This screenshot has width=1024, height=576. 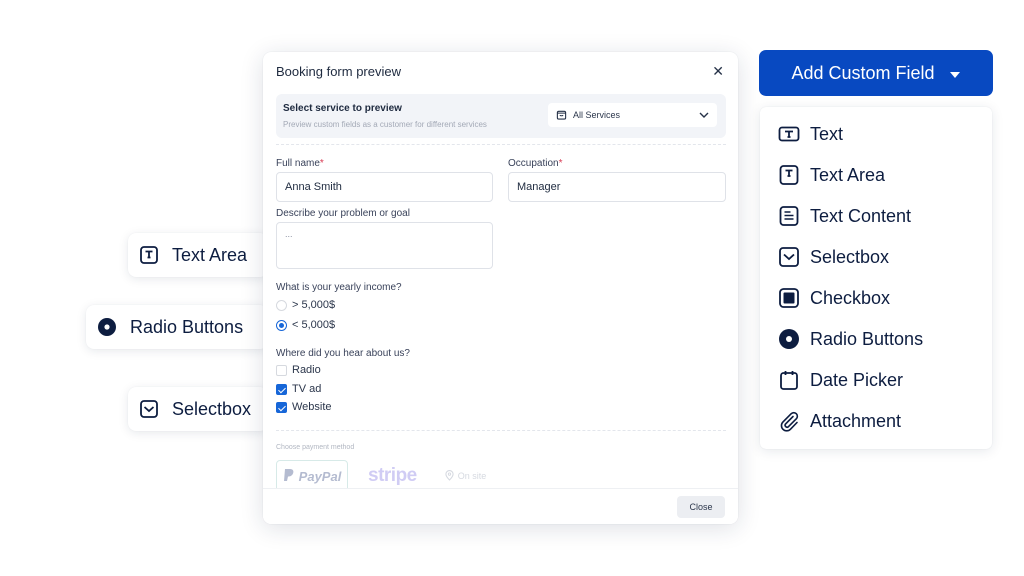 I want to click on income-option: > 5,000$, so click(x=305, y=305).